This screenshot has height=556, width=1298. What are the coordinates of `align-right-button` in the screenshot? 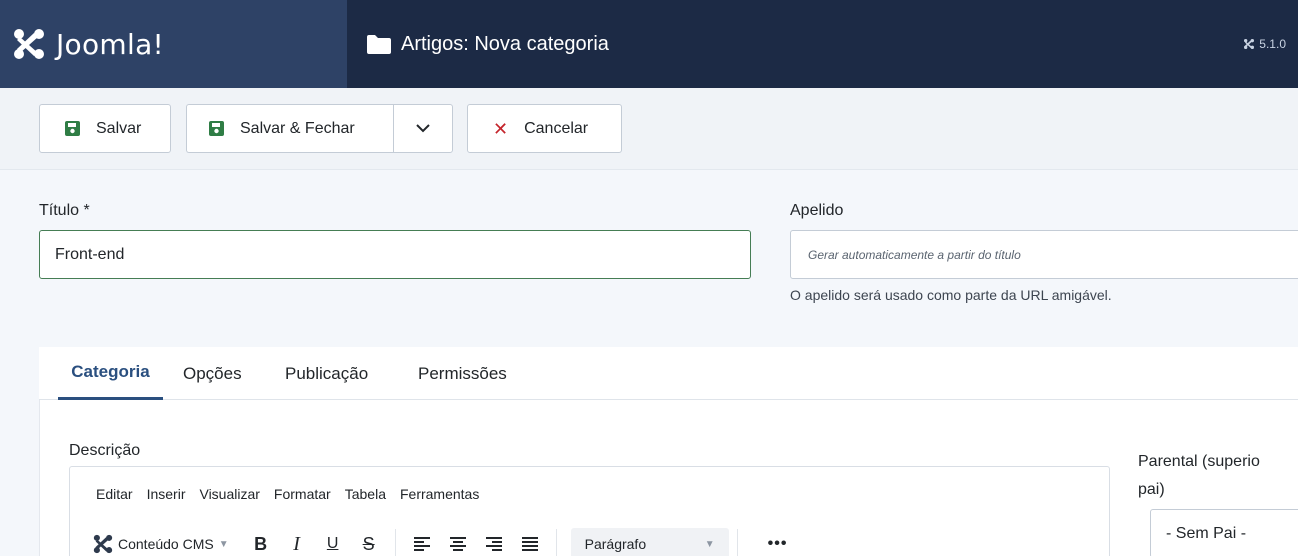 It's located at (494, 544).